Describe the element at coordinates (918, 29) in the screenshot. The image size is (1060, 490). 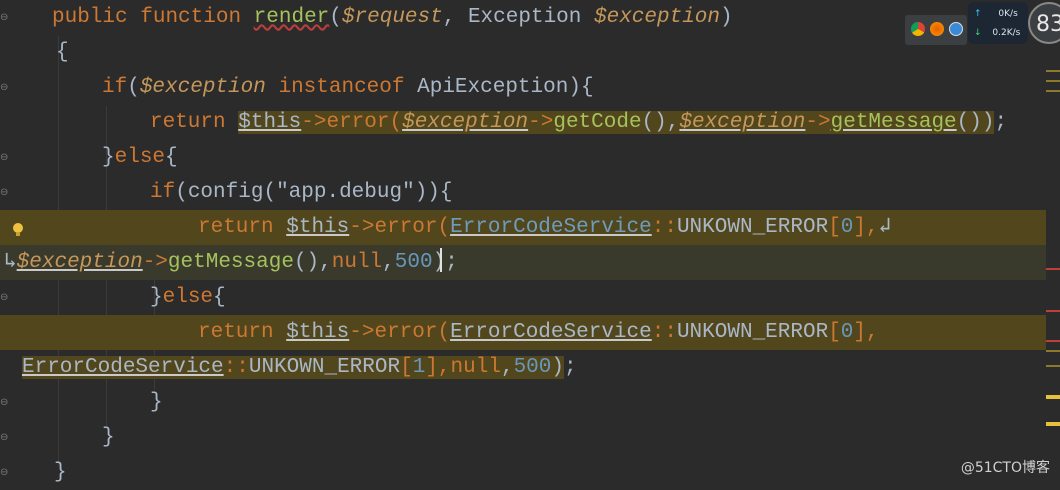
I see `chrome-icon` at that location.